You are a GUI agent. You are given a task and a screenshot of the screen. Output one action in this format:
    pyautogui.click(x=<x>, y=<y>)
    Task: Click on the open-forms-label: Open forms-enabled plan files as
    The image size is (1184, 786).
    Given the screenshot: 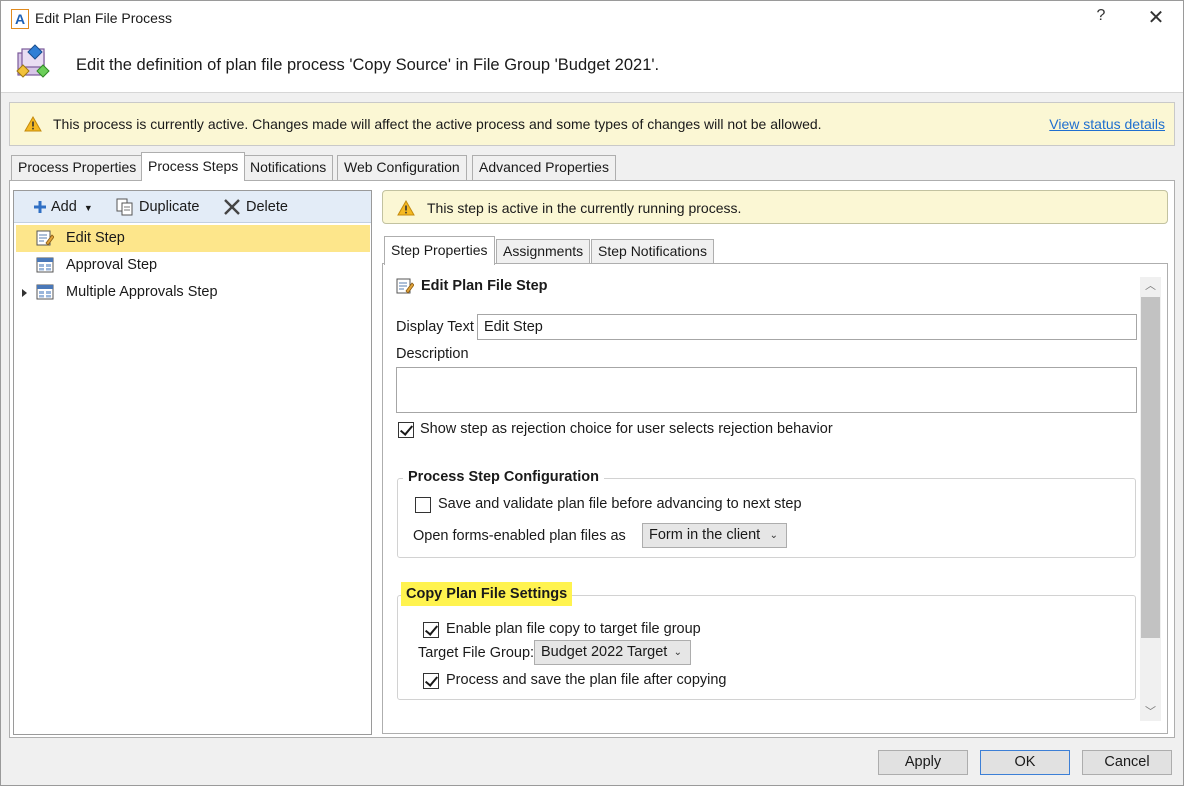 What is the action you would take?
    pyautogui.click(x=519, y=536)
    